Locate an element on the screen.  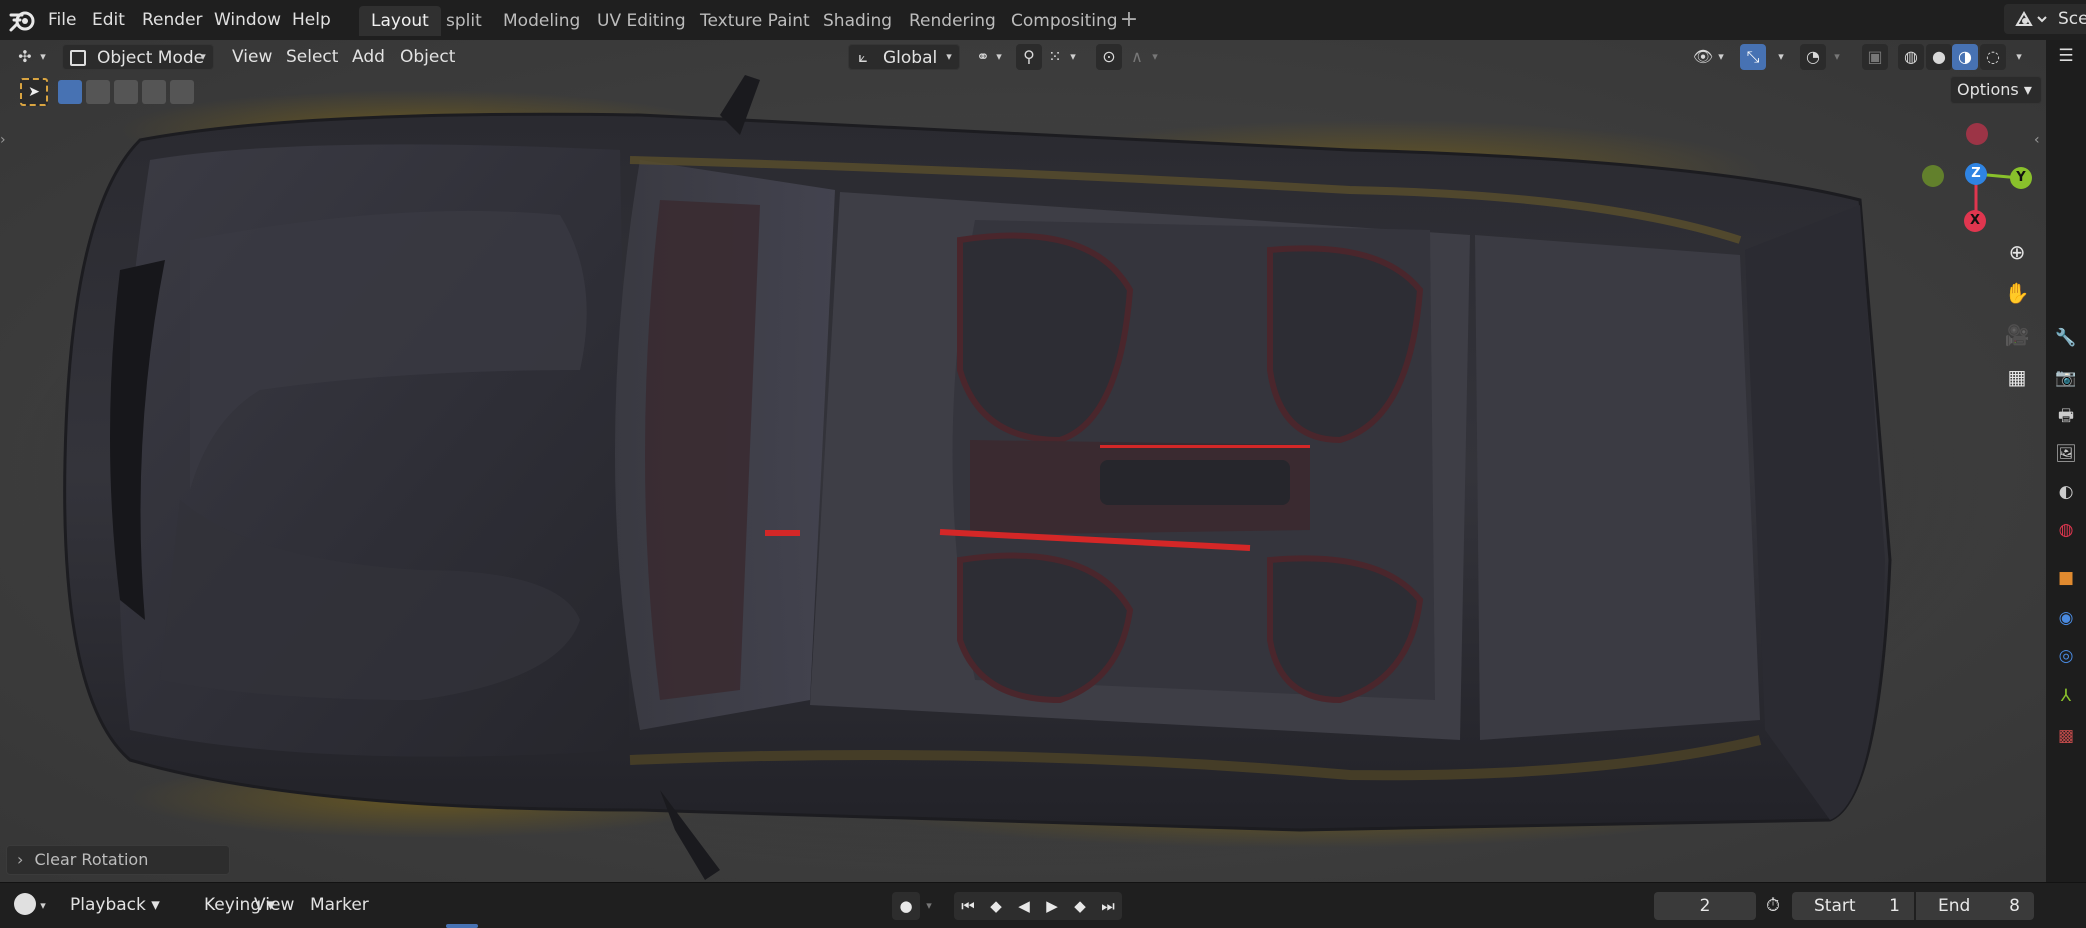
output-icon: 🖶 is located at coordinates (2066, 416).